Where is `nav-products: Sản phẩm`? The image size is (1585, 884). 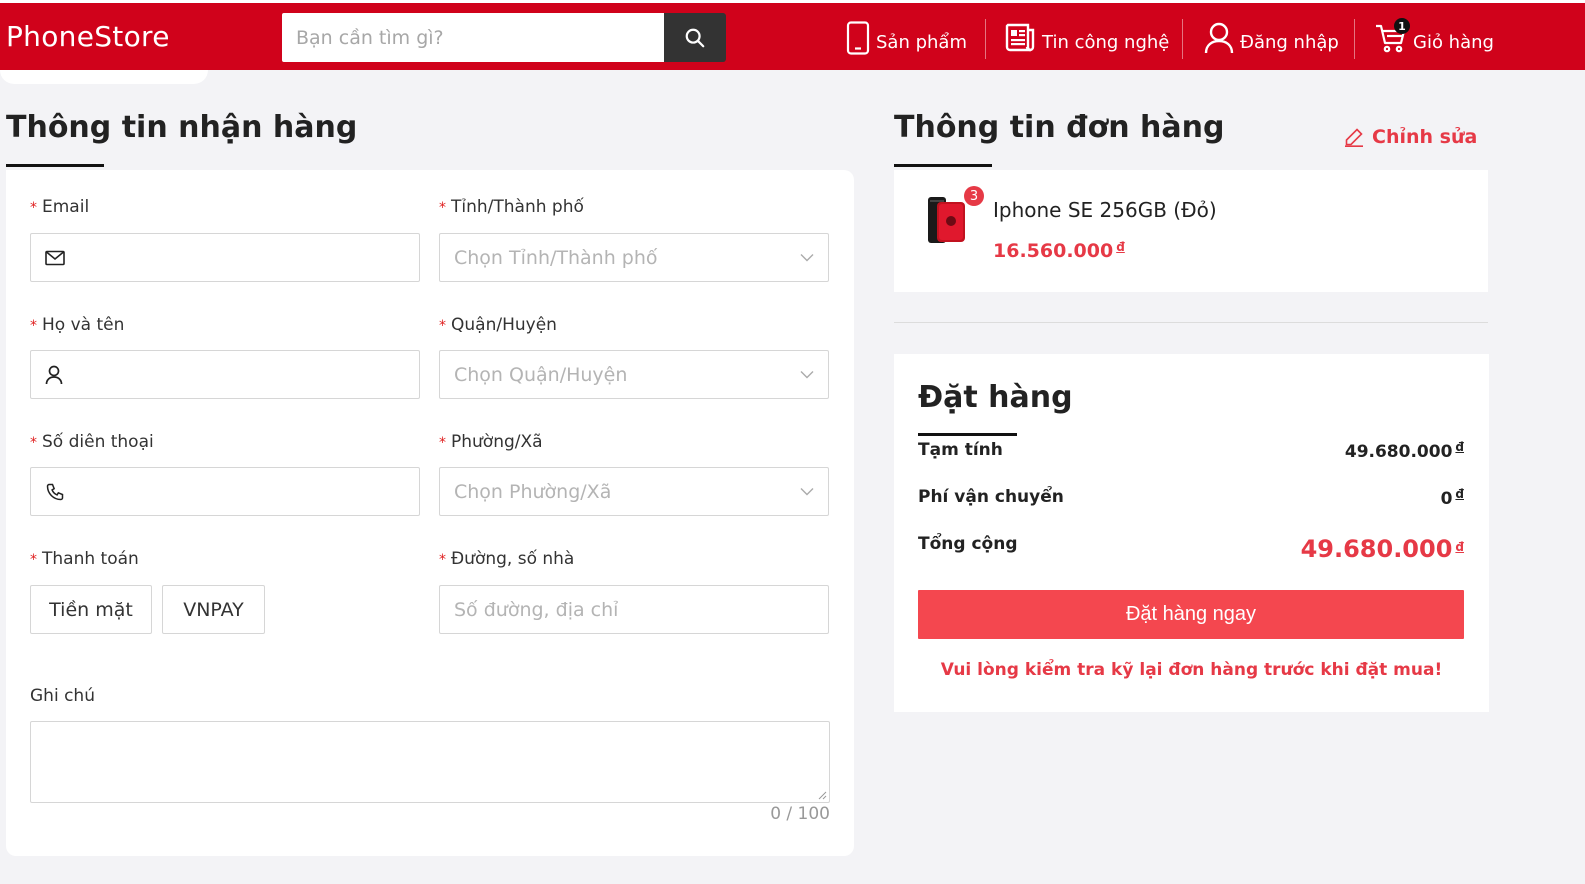
nav-products: Sản phẩm is located at coordinates (906, 38).